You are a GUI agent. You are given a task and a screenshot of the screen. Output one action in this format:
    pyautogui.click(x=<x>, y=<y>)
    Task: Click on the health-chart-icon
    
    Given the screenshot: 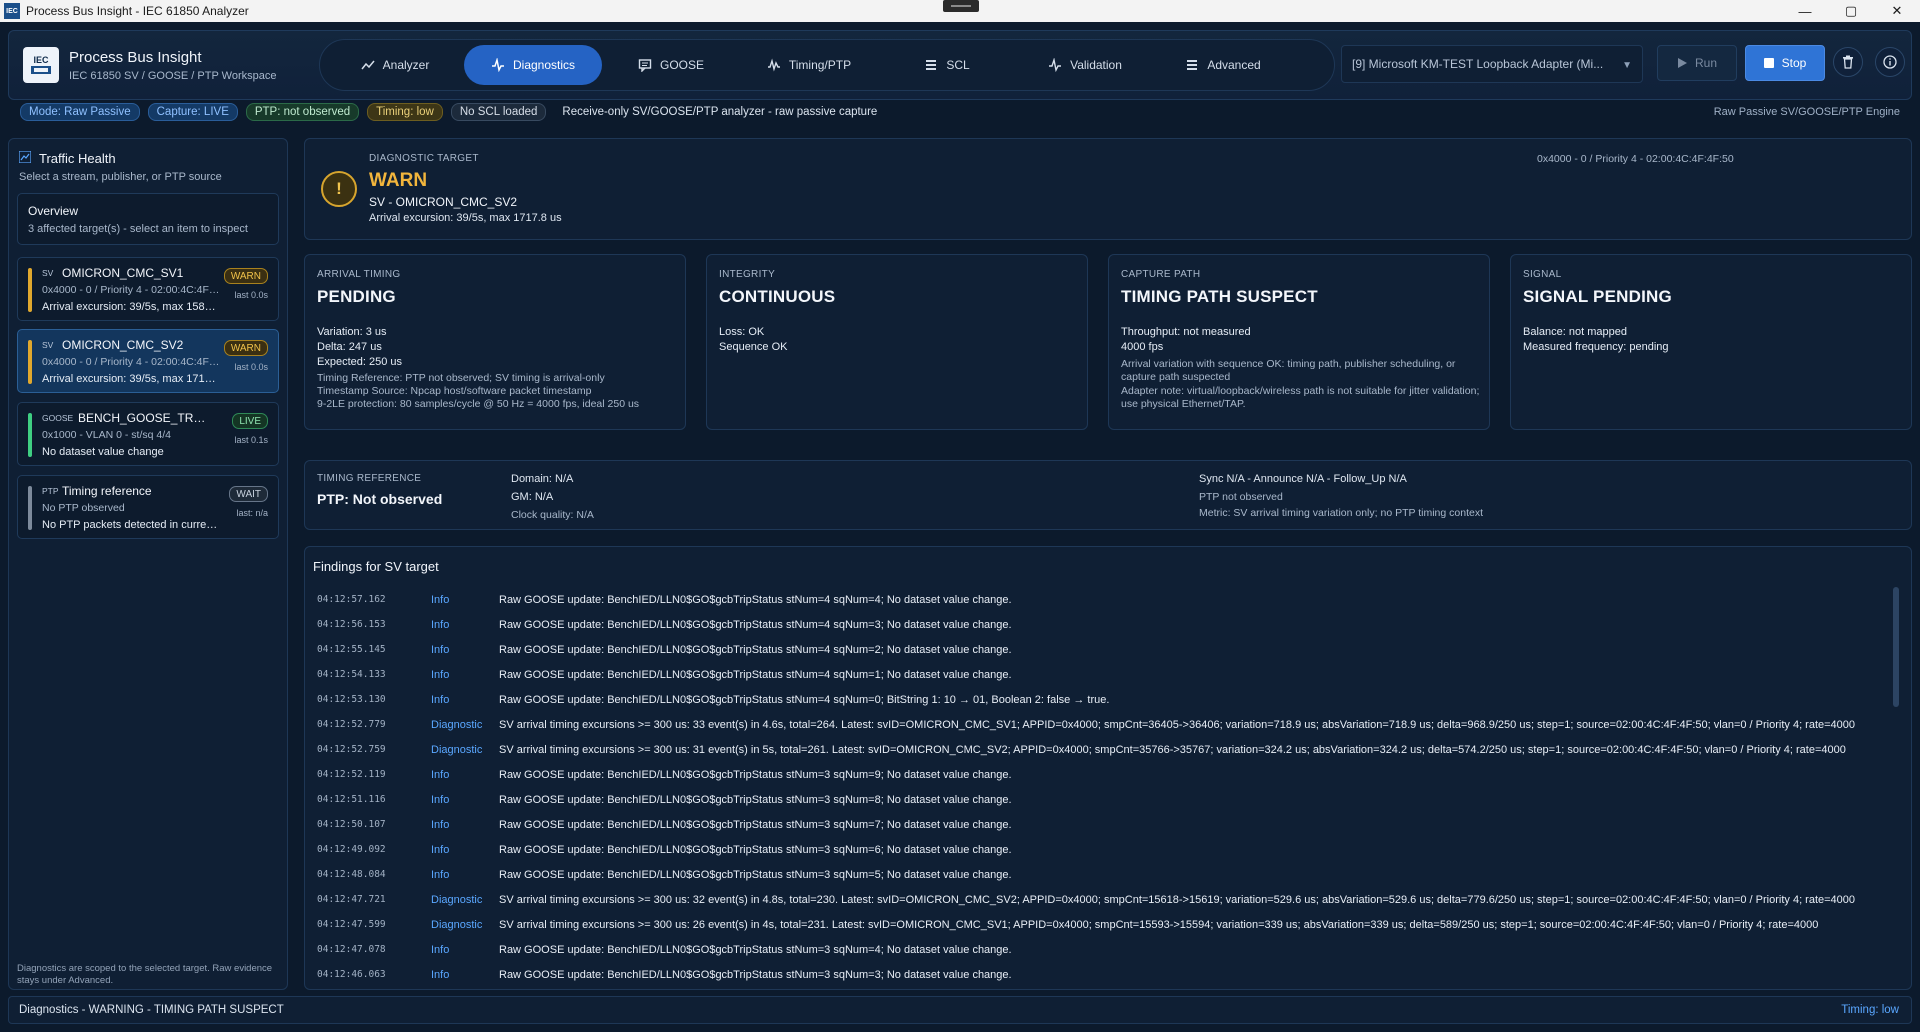 What is the action you would take?
    pyautogui.click(x=25, y=157)
    